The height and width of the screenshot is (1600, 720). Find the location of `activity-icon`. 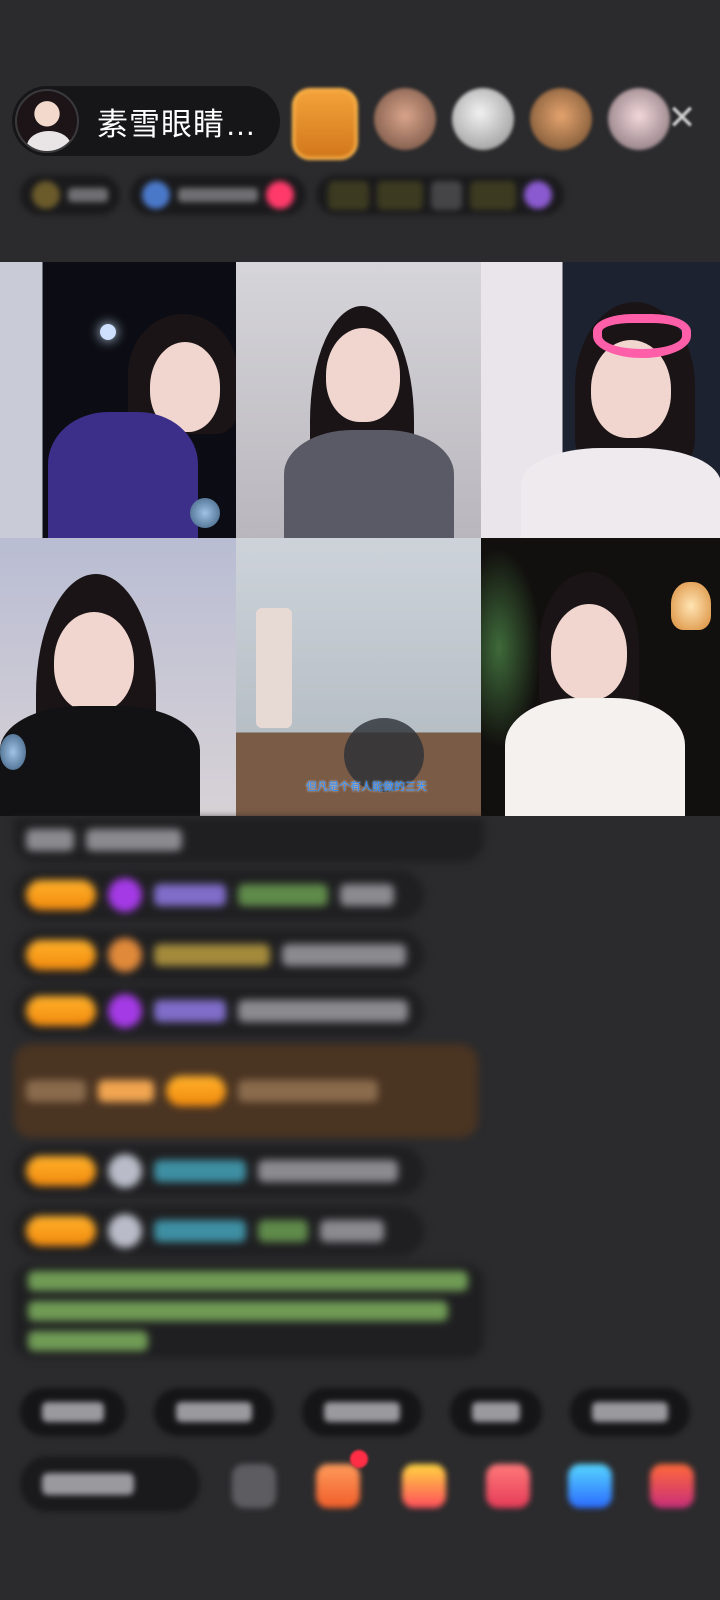

activity-icon is located at coordinates (424, 1486).